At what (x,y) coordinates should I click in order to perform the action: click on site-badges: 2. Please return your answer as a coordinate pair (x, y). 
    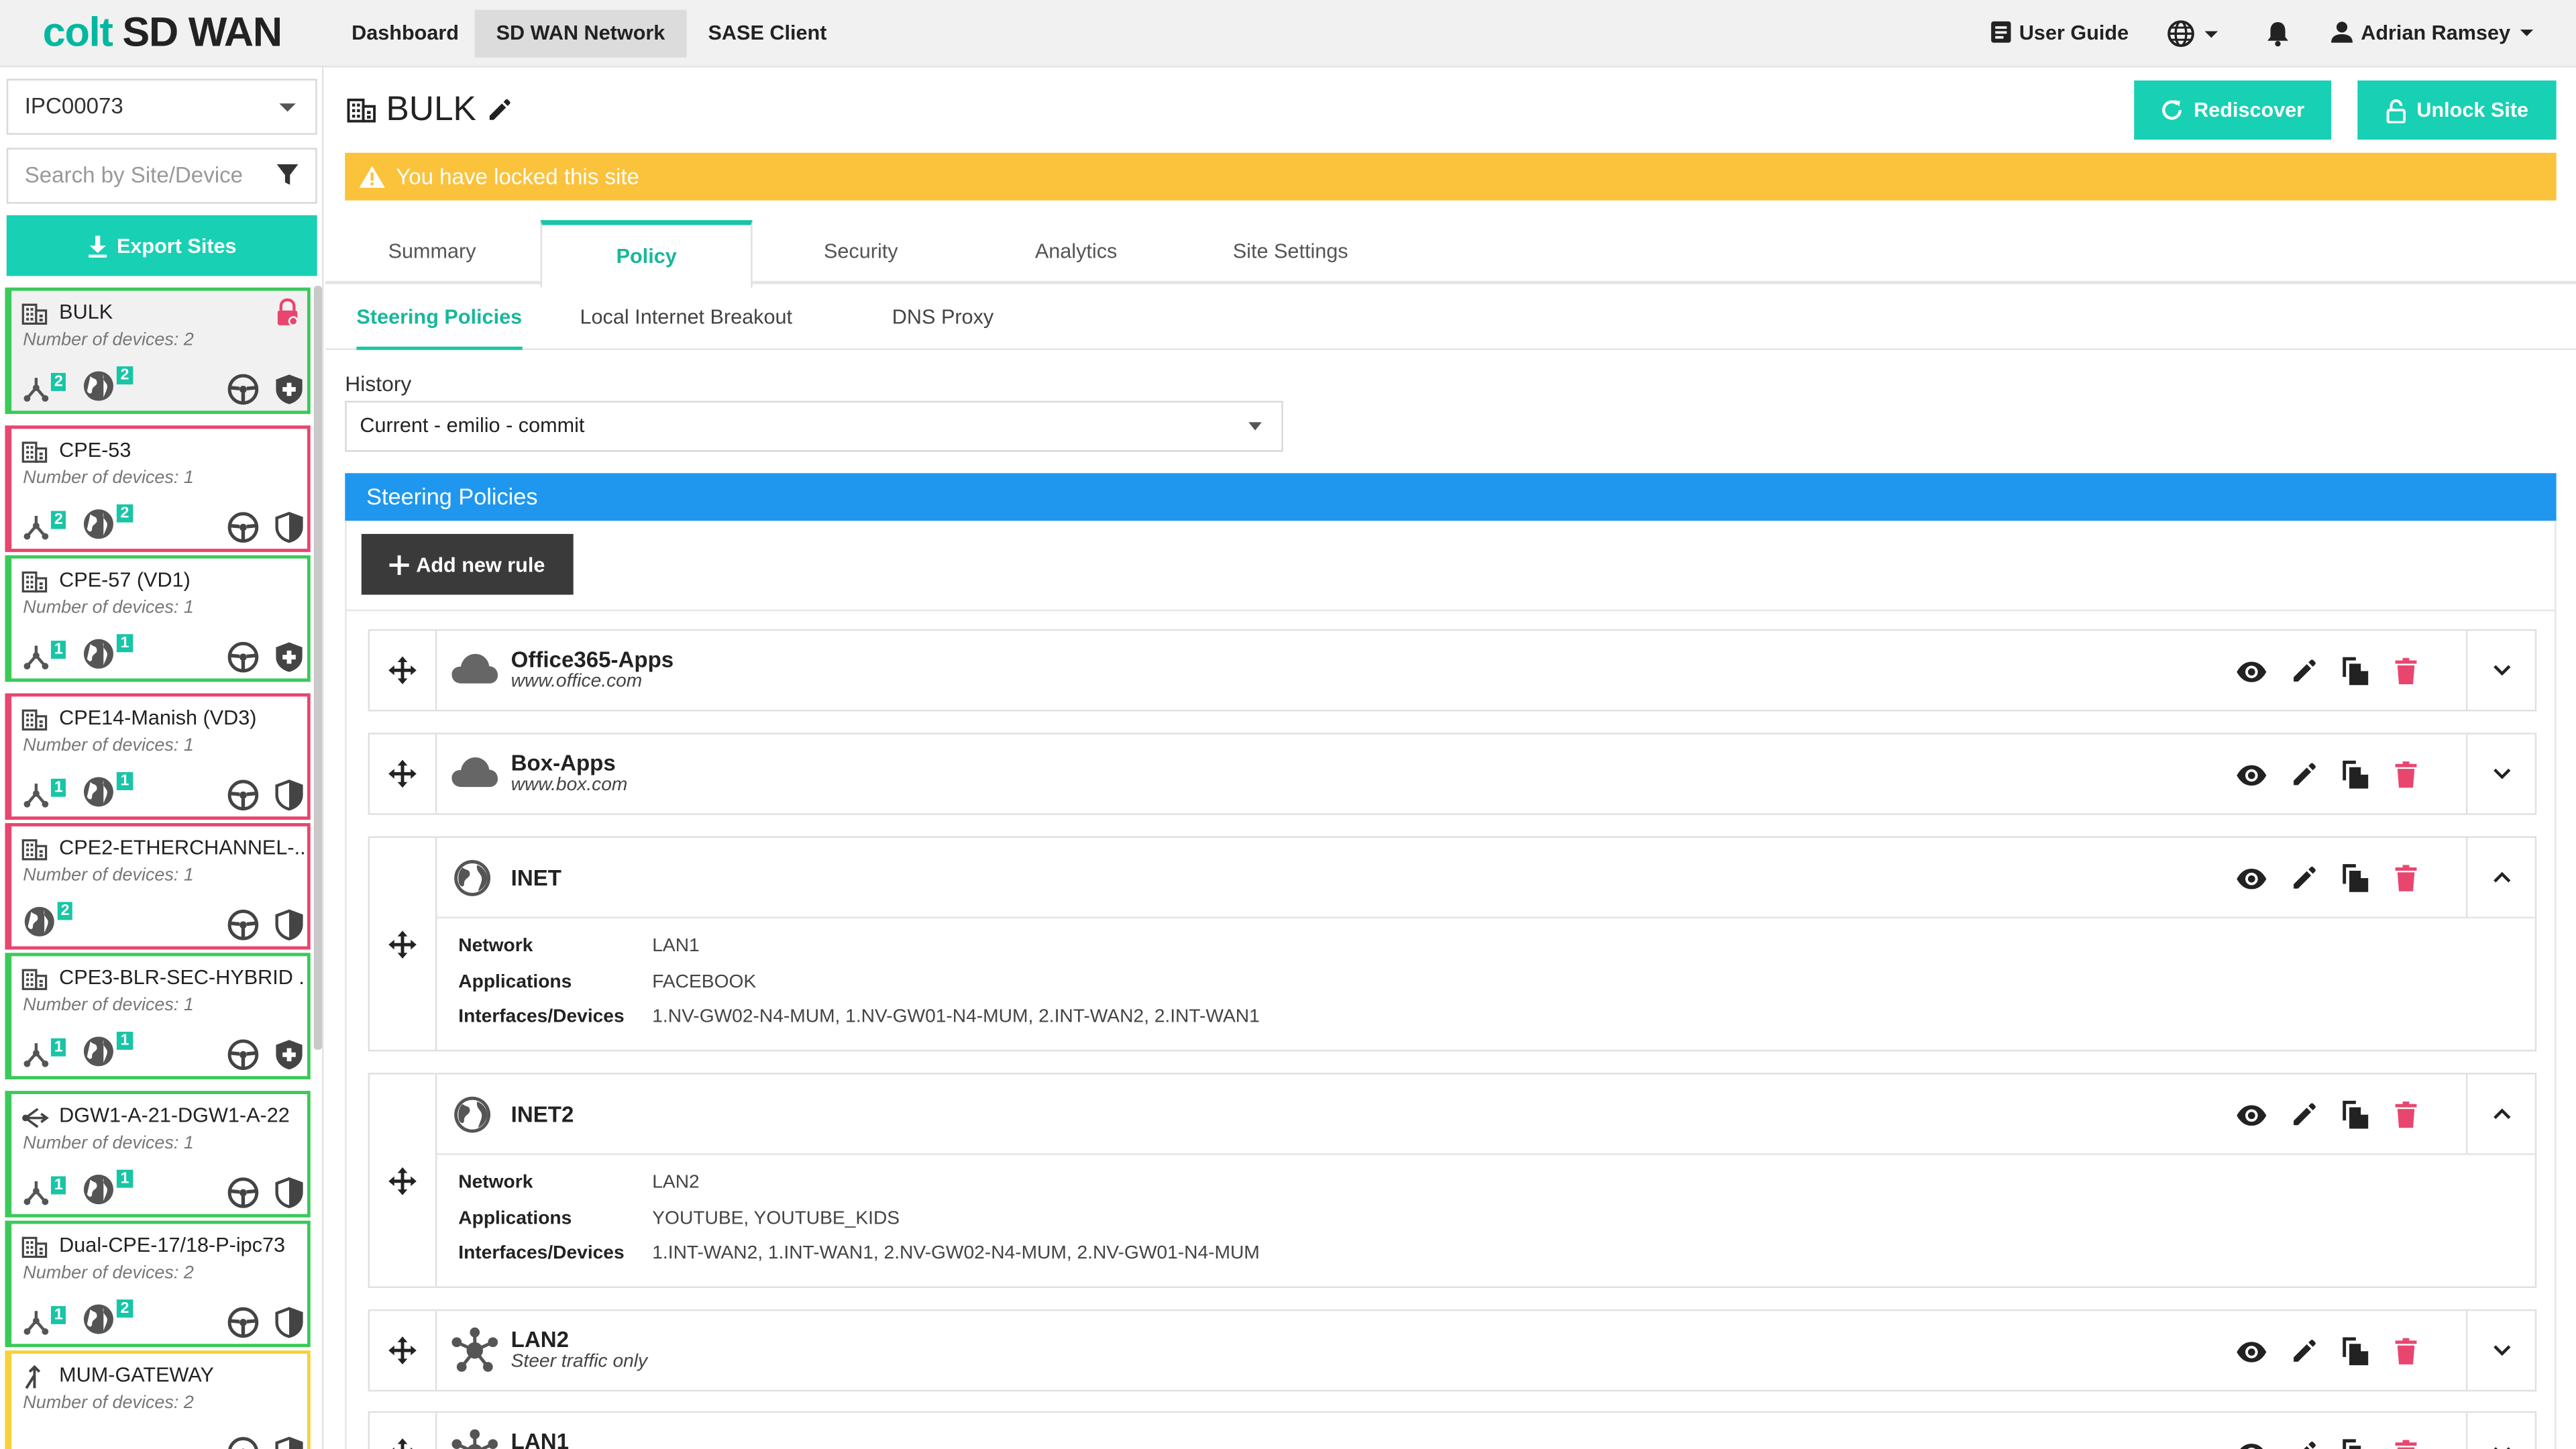
    Looking at the image, I should click on (48, 920).